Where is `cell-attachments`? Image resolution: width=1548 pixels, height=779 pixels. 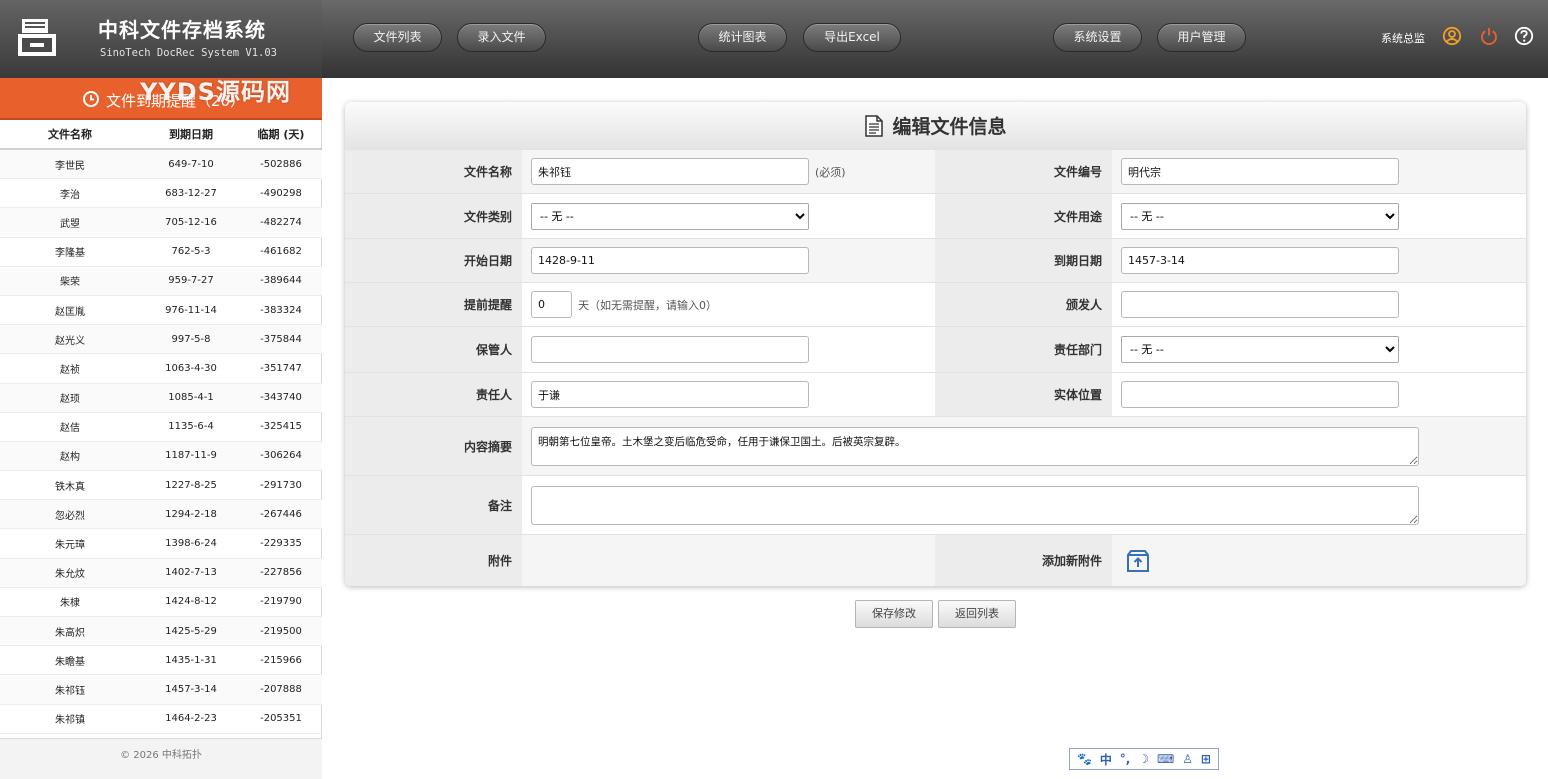 cell-attachments is located at coordinates (728, 560).